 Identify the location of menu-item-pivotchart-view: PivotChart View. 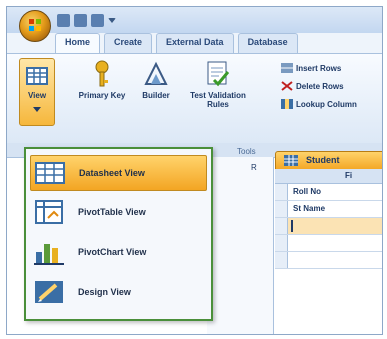
(117, 252).